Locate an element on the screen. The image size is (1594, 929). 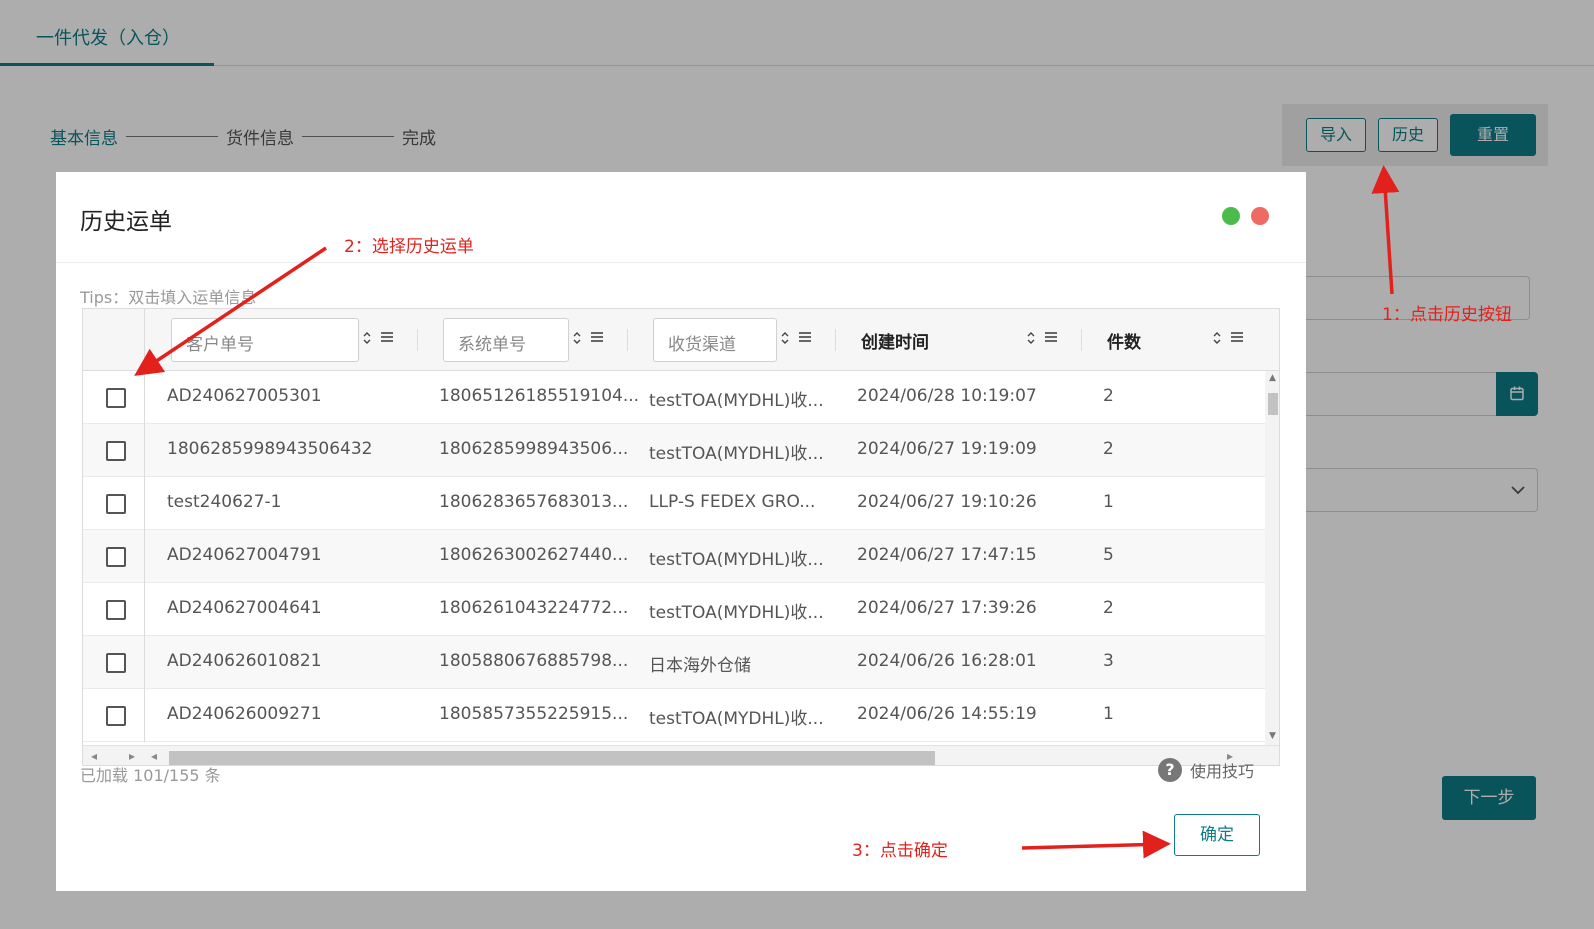
created-time-cell: 2024/06/28 10:19:07 is located at coordinates (947, 396).